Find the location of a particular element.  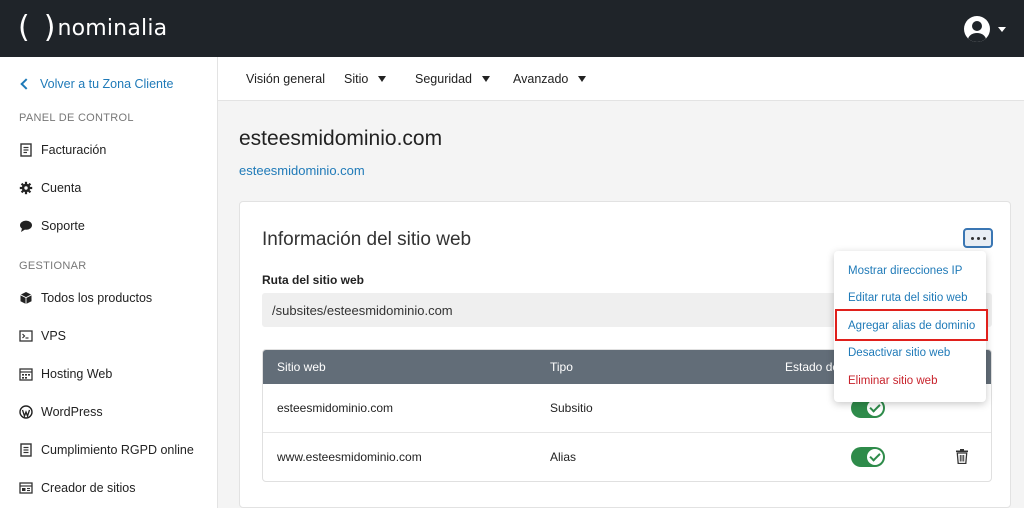

top-bar: ( ) nominalia is located at coordinates (512, 28).